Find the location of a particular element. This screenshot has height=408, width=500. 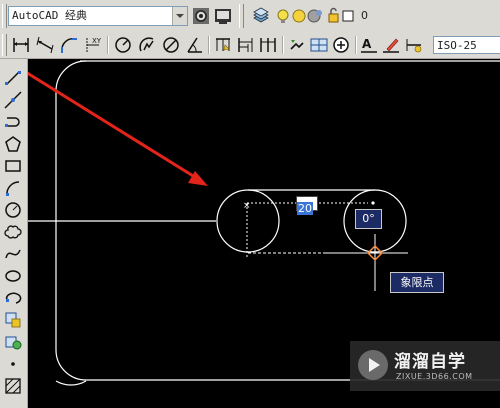

circle-icon is located at coordinates (13, 210).